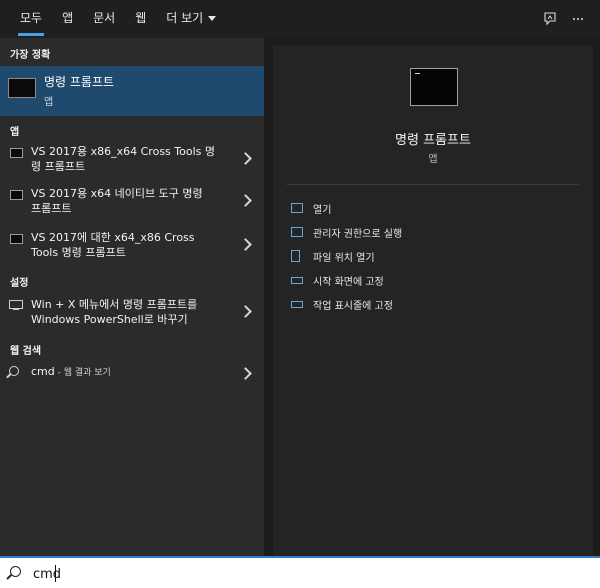  What do you see at coordinates (16, 305) in the screenshot?
I see `monitor-icon` at bounding box center [16, 305].